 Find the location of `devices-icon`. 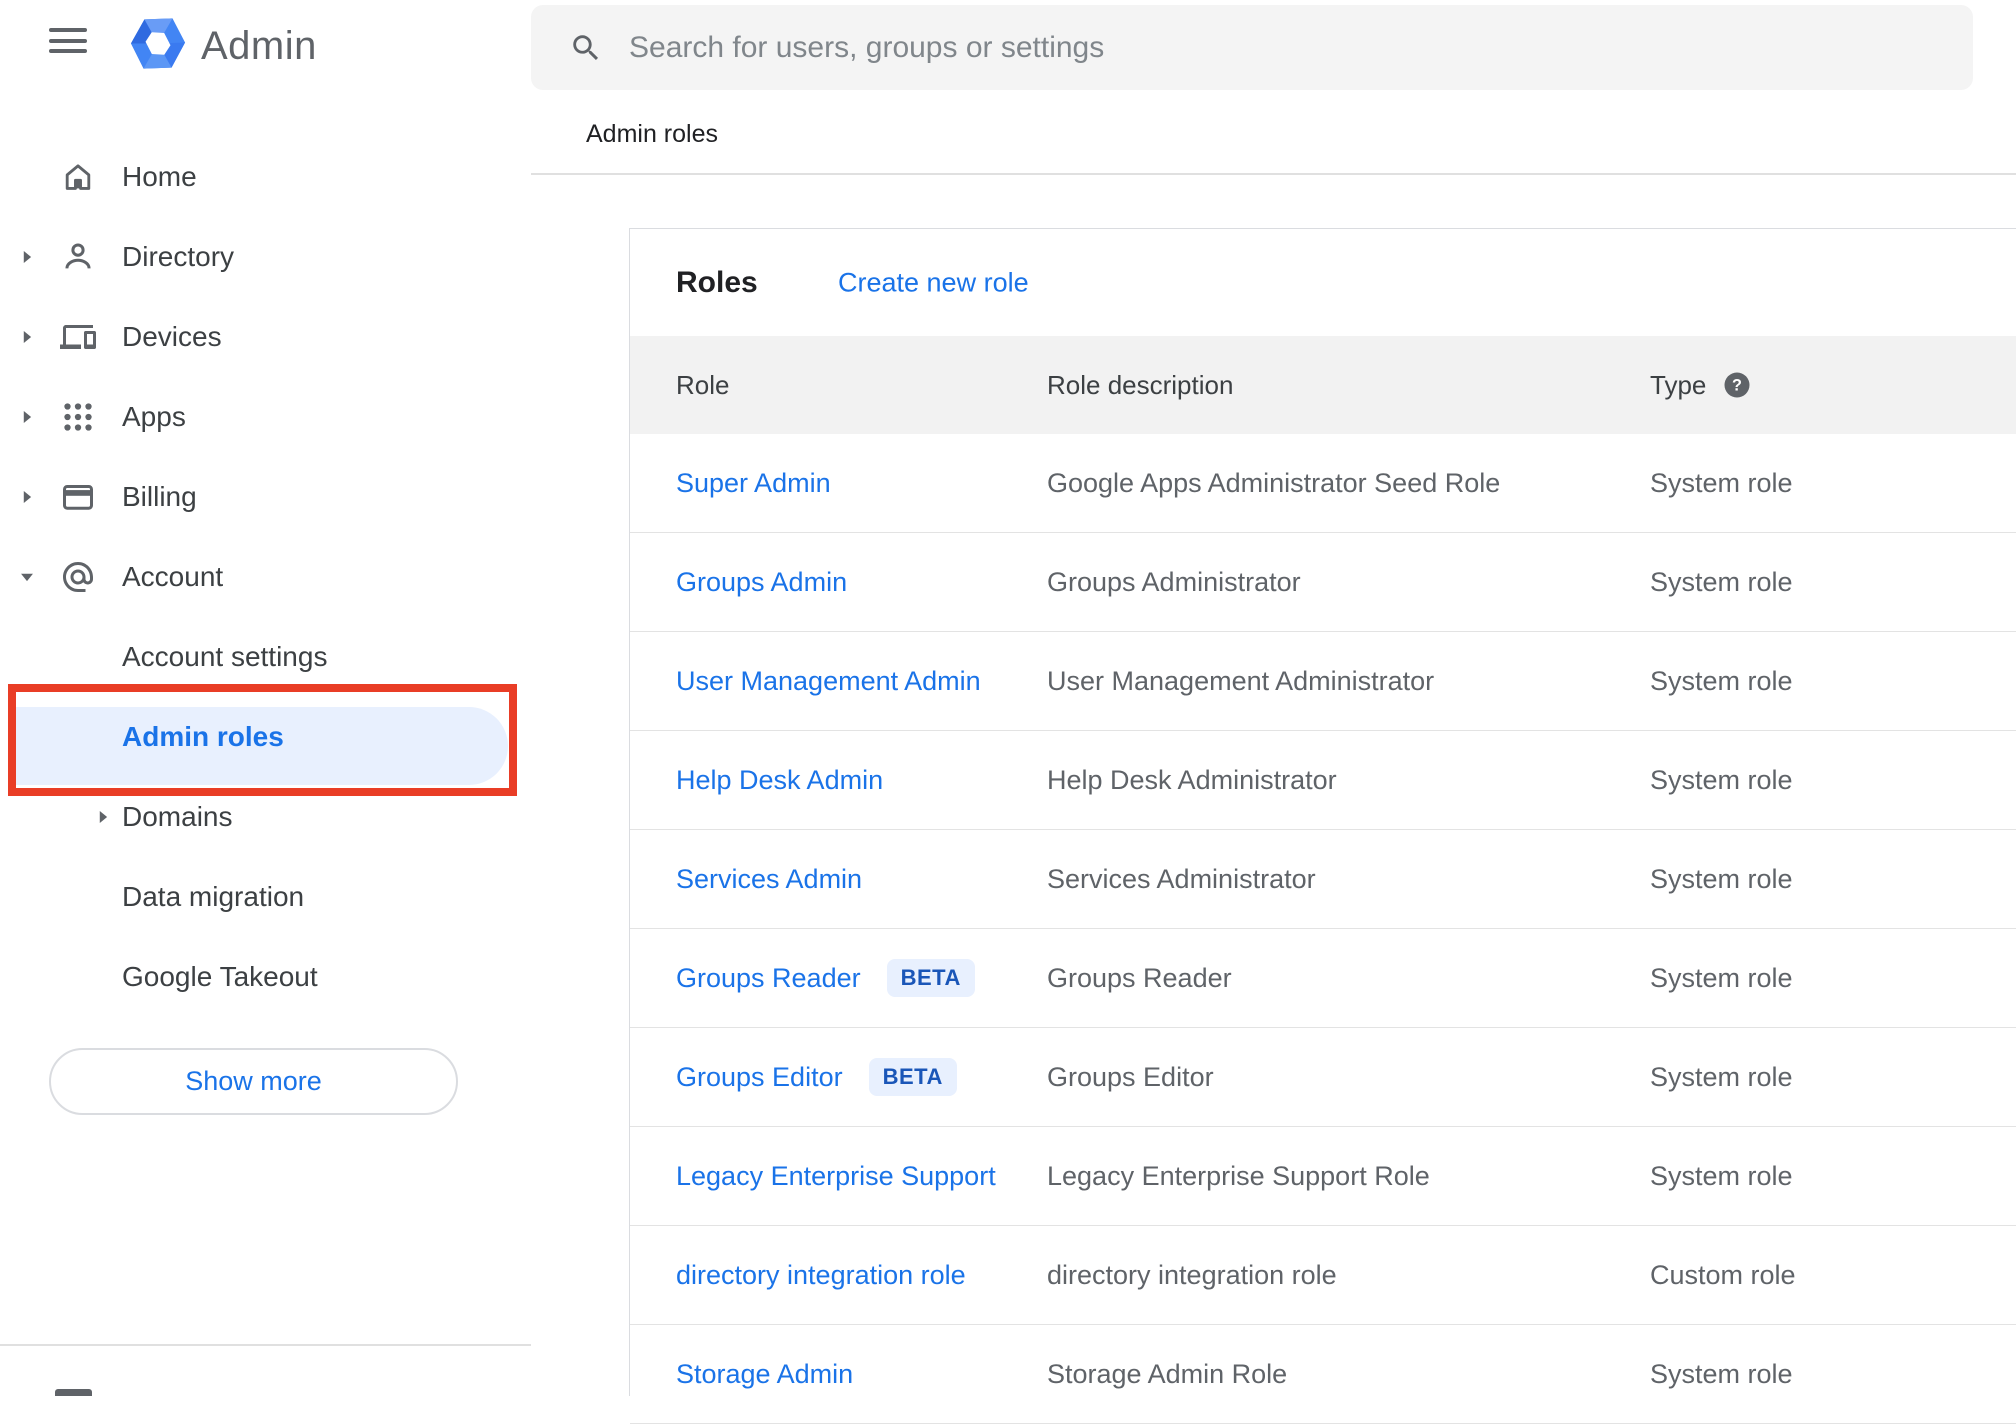

devices-icon is located at coordinates (78, 337).